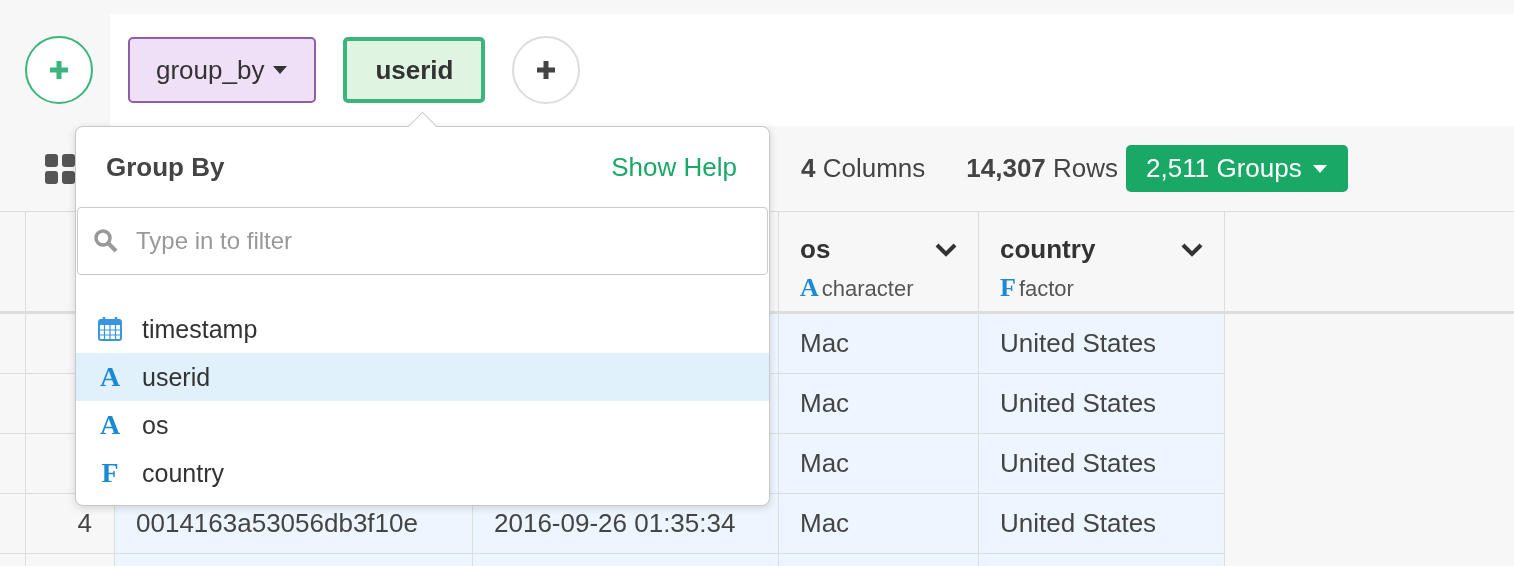  I want to click on grid-view-icon, so click(60, 168).